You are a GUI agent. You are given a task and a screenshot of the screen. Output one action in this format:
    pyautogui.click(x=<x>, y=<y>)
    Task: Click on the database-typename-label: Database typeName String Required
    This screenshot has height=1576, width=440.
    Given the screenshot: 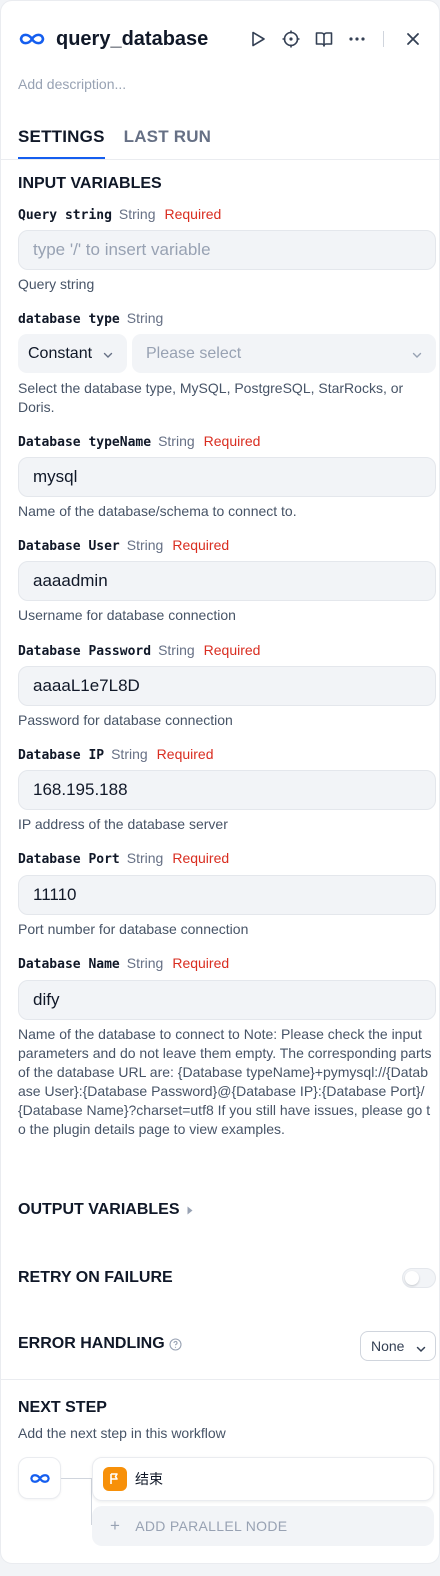 What is the action you would take?
    pyautogui.click(x=139, y=441)
    